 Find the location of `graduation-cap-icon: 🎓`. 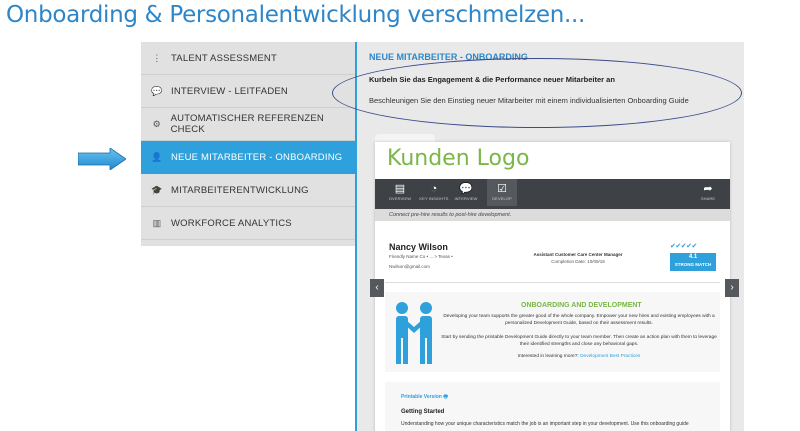

graduation-cap-icon: 🎓 is located at coordinates (157, 189).